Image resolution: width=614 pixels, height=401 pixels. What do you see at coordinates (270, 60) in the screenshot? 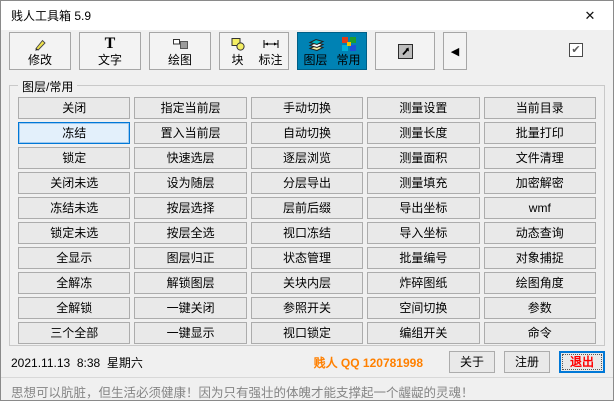
I see `toolbar-tab-label: 标注` at bounding box center [270, 60].